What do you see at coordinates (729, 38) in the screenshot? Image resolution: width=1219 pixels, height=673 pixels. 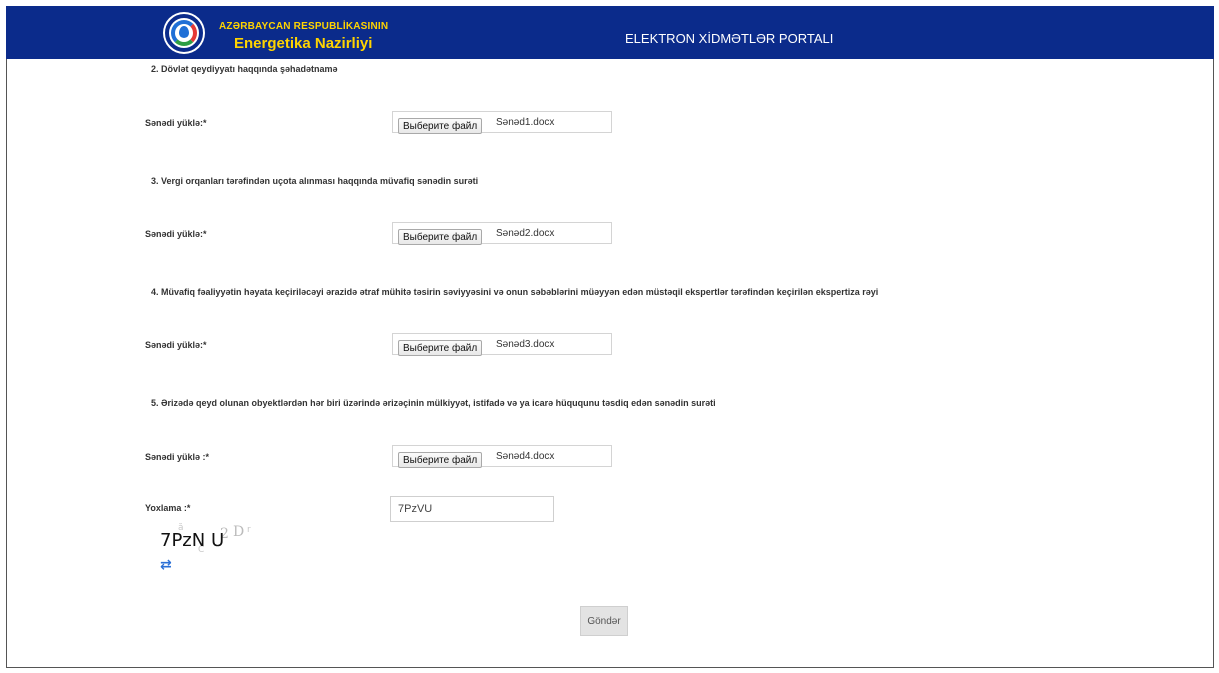 I see `portal-title: ELEKTRON XİDMƏTLƏR PORTALI` at bounding box center [729, 38].